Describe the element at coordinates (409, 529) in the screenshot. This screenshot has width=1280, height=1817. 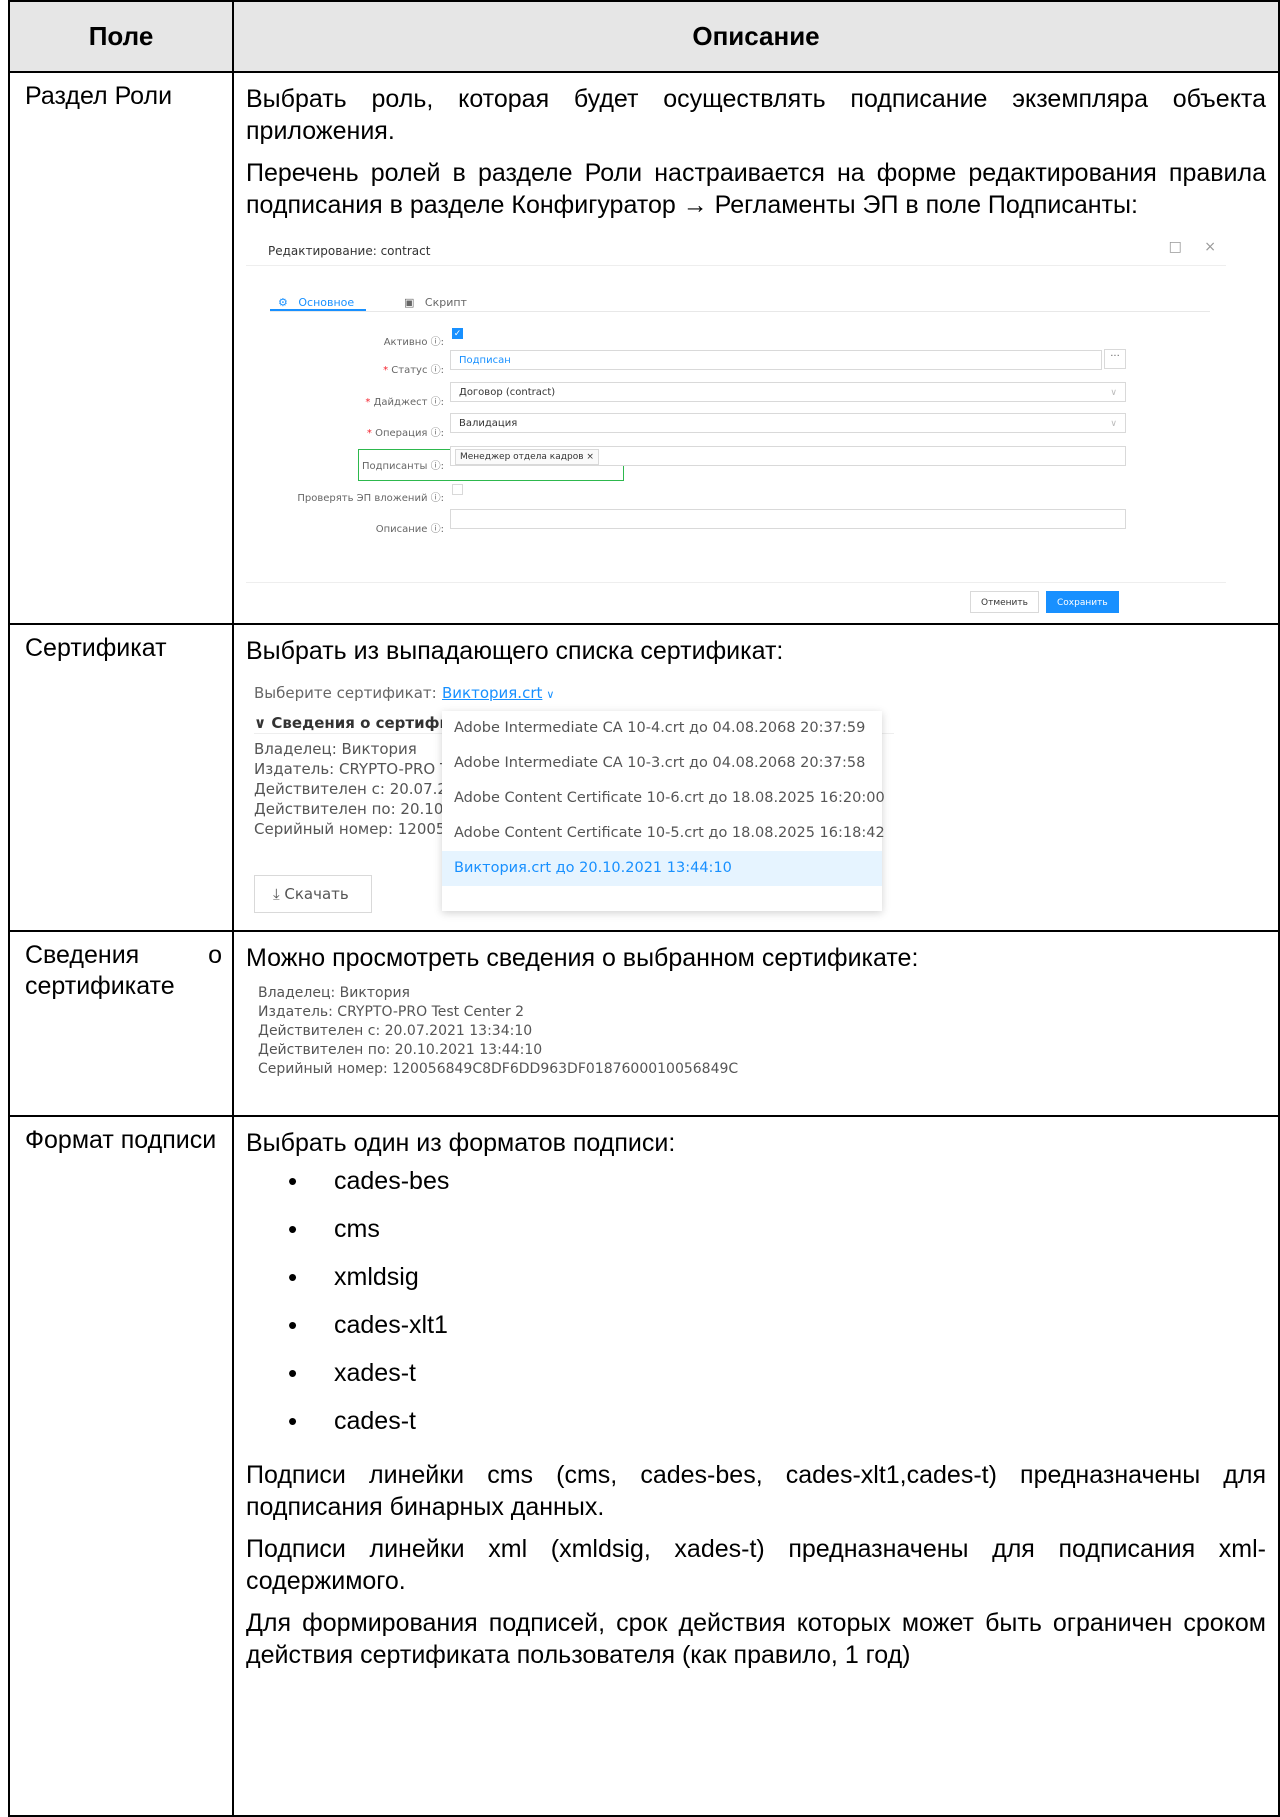
I see `description-label: Описание ⓘ:` at that location.